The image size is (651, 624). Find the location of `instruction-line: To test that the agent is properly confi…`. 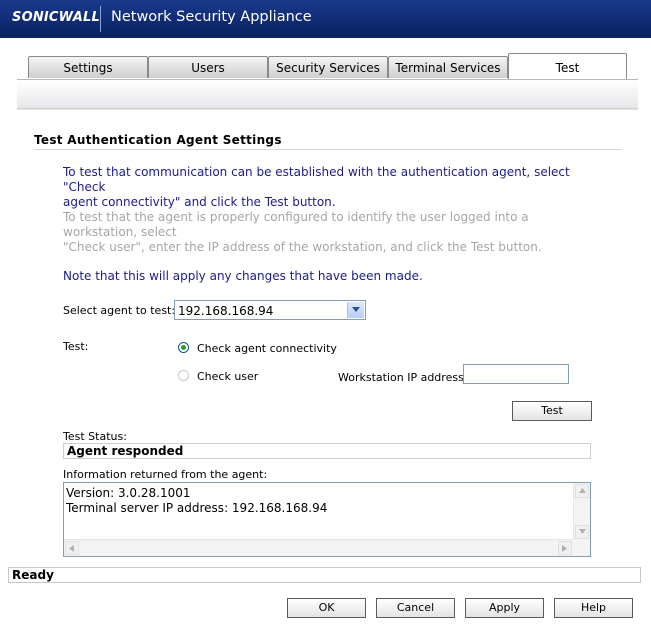

instruction-line: To test that the agent is properly confi… is located at coordinates (296, 224).